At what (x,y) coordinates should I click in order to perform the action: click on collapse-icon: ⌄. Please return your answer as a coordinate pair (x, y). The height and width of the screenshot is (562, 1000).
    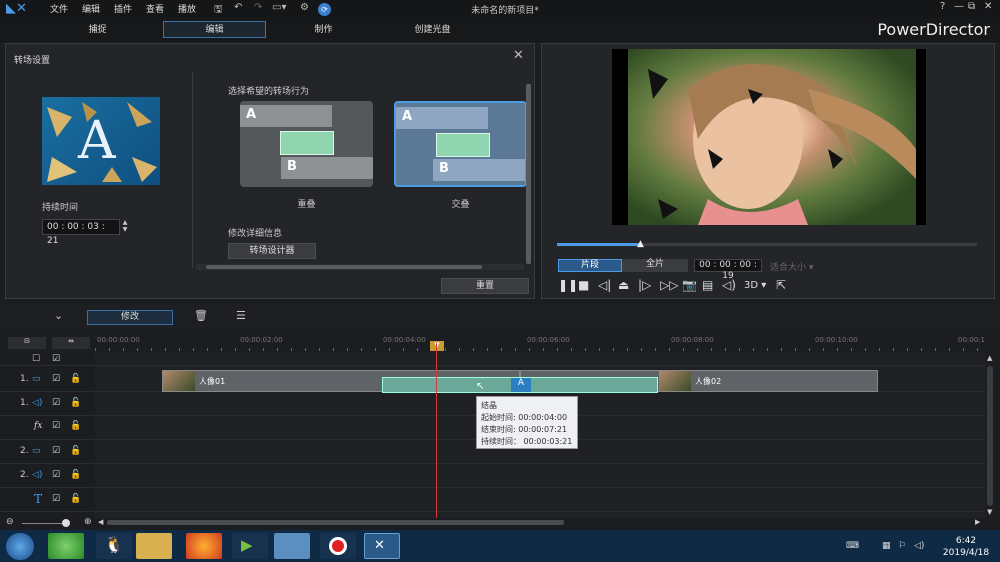
    Looking at the image, I should click on (58, 315).